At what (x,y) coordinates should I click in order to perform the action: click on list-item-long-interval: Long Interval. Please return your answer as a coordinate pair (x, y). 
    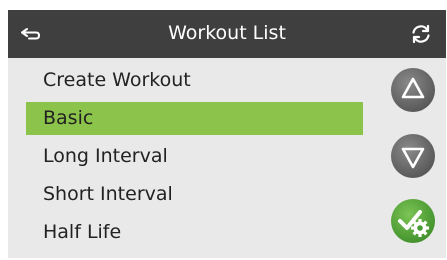
    Looking at the image, I should click on (194, 156).